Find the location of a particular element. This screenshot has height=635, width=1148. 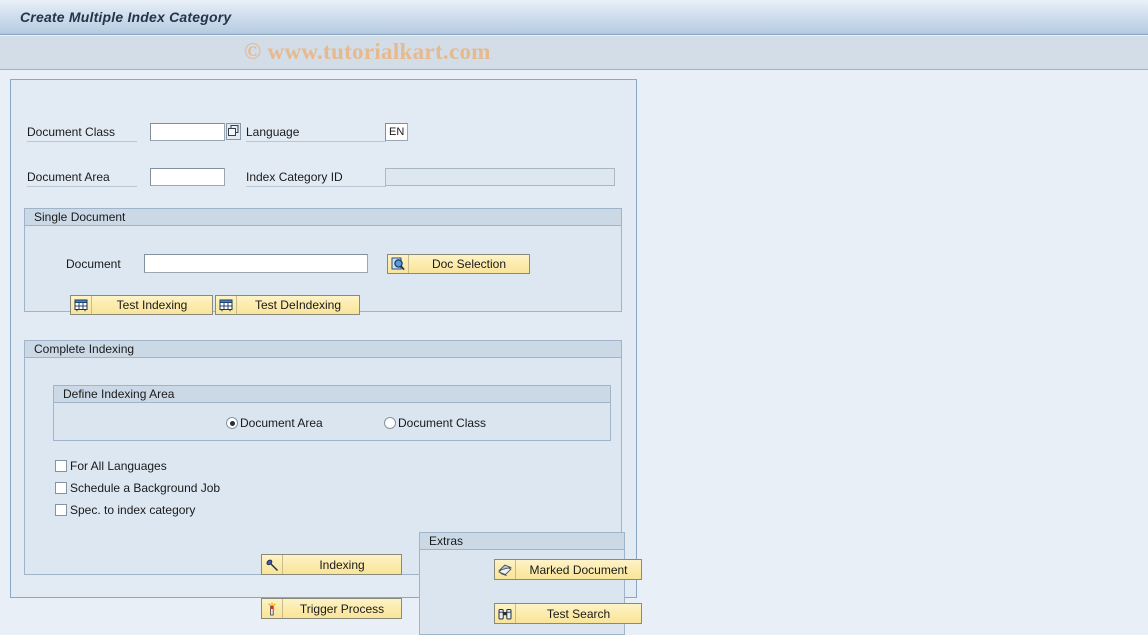

trigger-process-button: Trigger Process is located at coordinates (331, 608).